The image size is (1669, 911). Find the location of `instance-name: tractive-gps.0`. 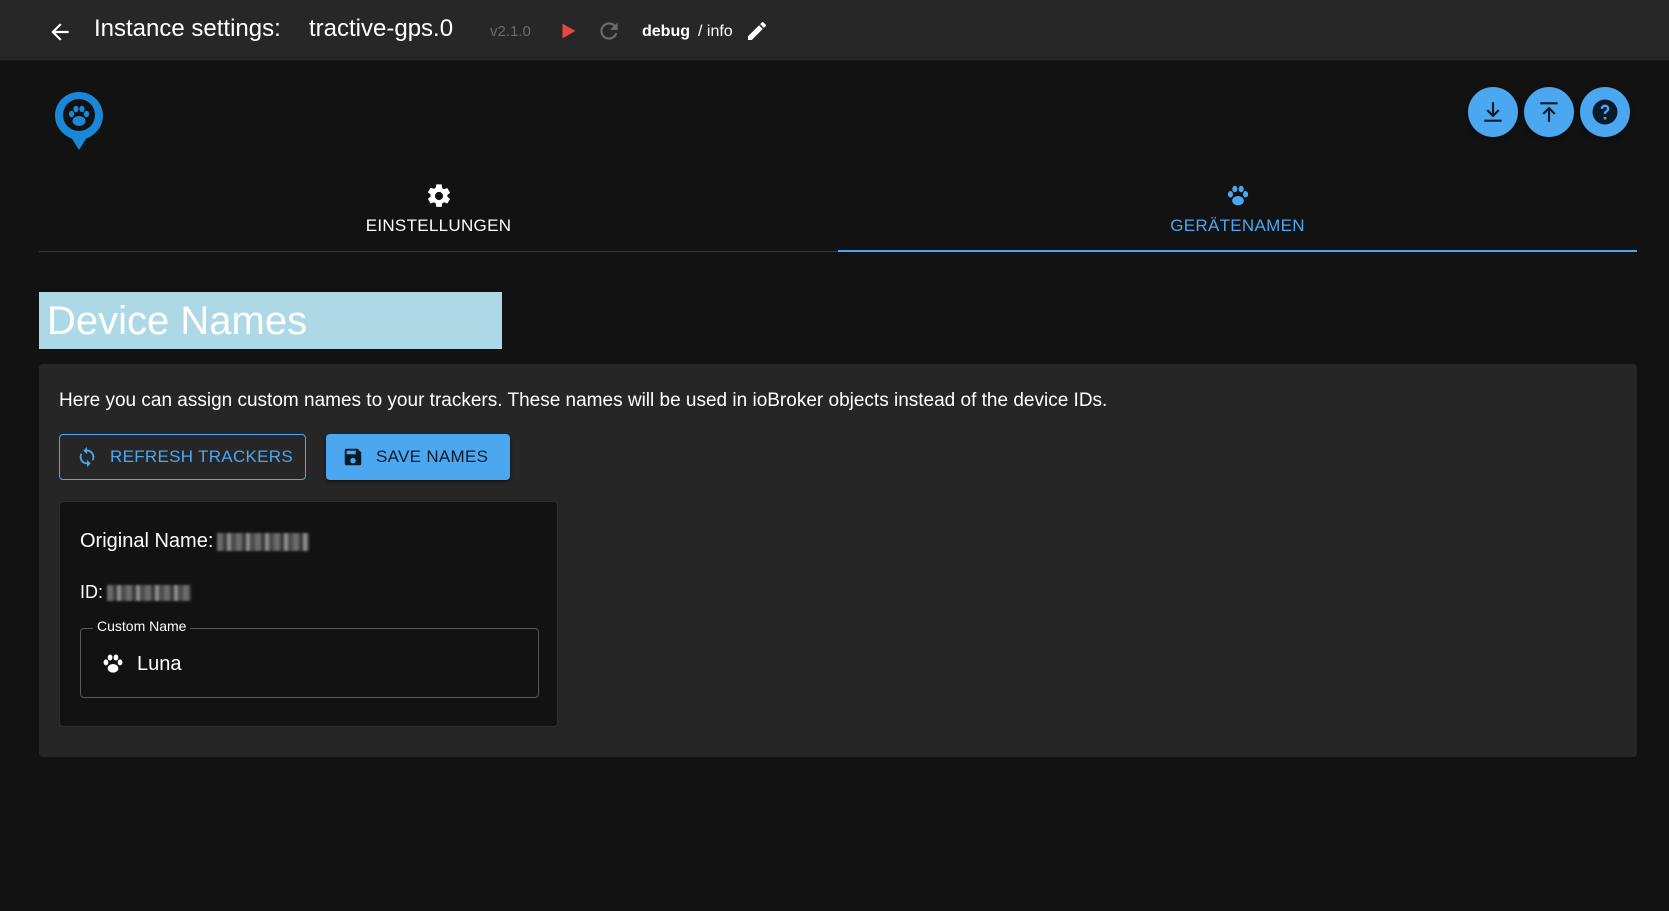

instance-name: tractive-gps.0 is located at coordinates (381, 28).